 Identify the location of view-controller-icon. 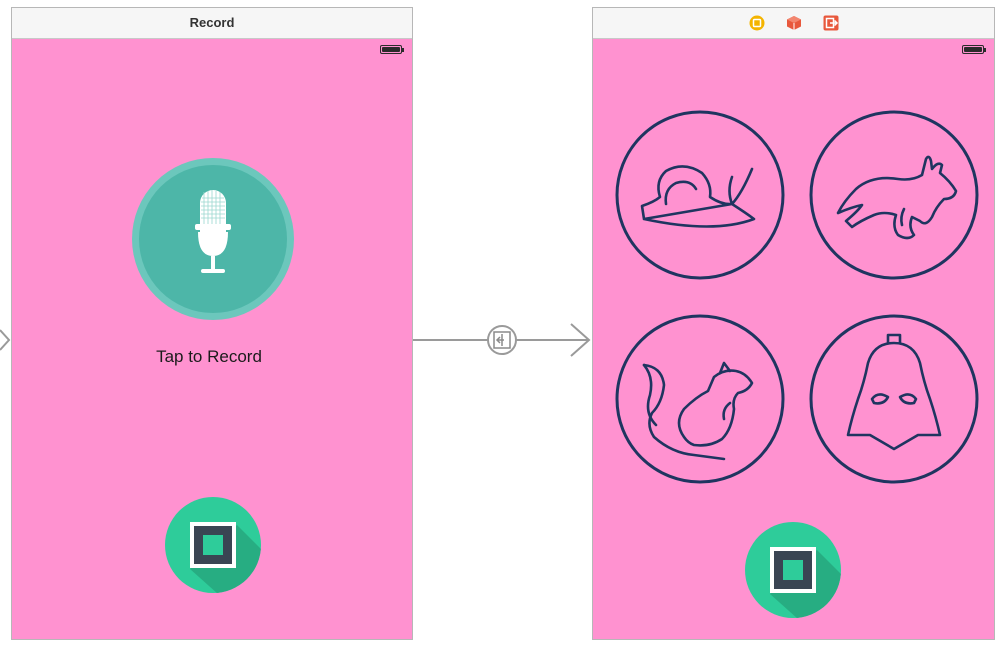
(757, 23).